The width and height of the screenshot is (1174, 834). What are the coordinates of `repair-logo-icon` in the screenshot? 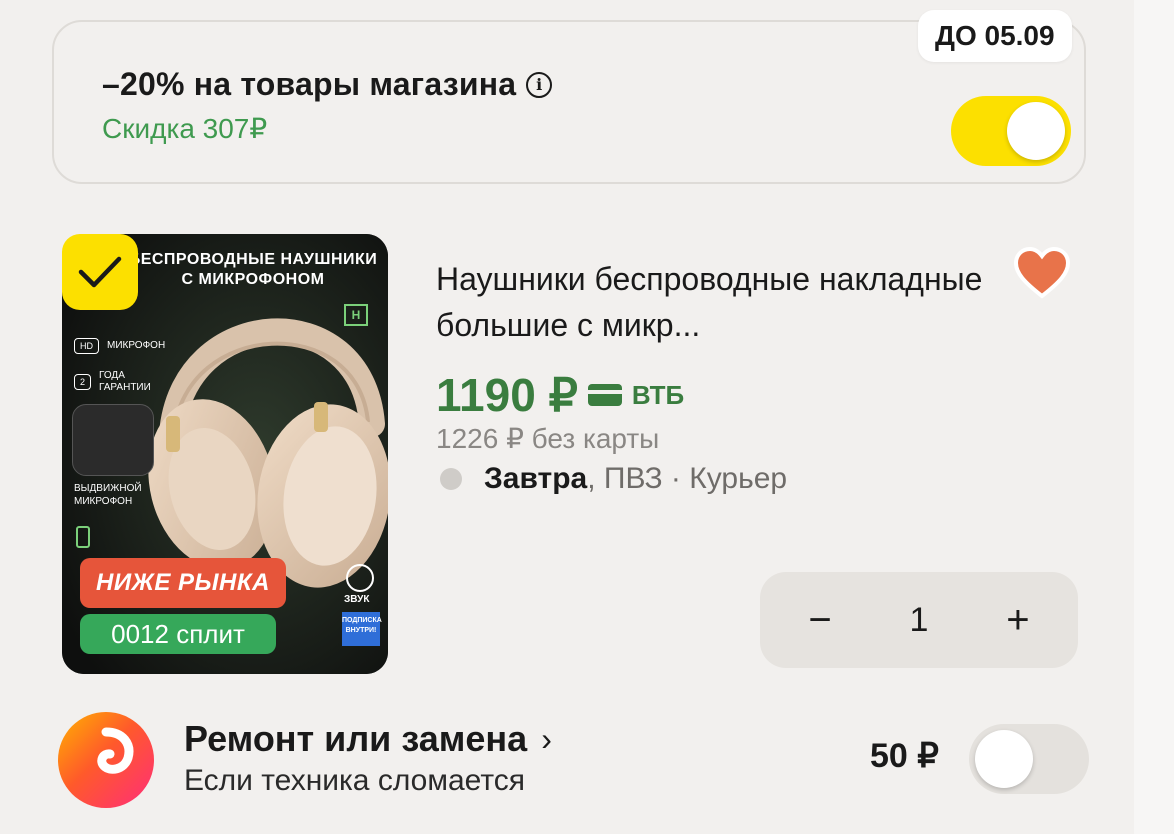 It's located at (106, 760).